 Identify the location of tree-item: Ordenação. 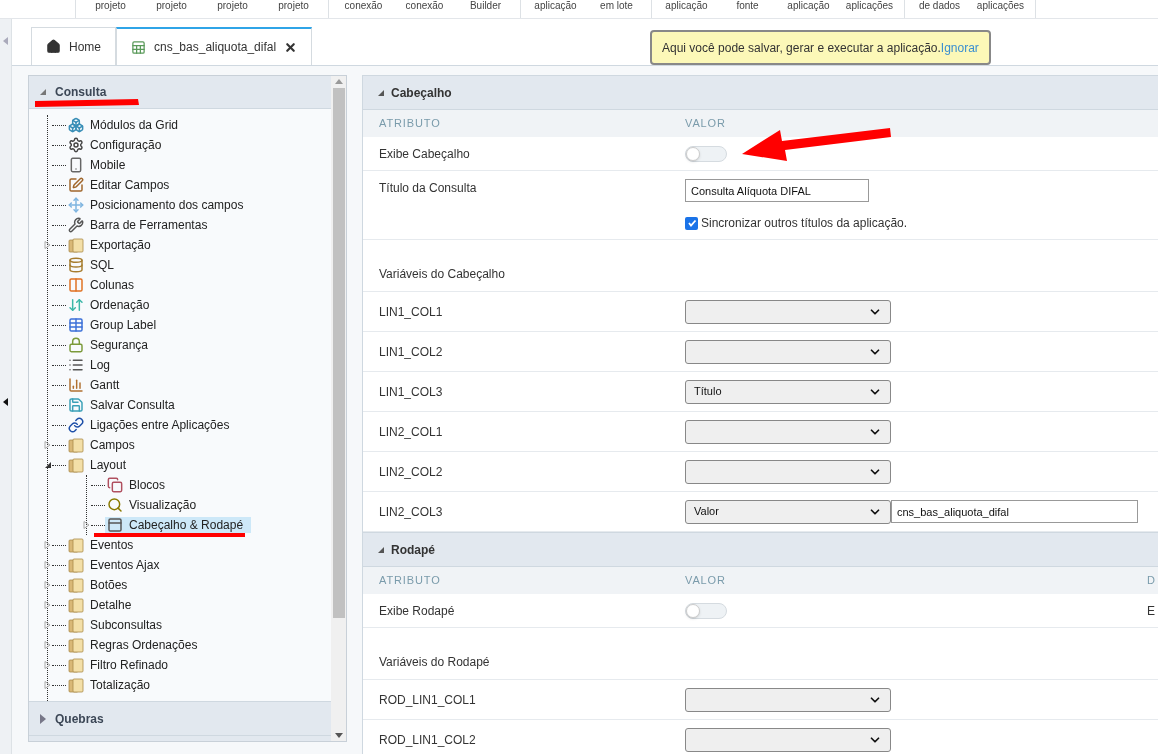
(112, 305).